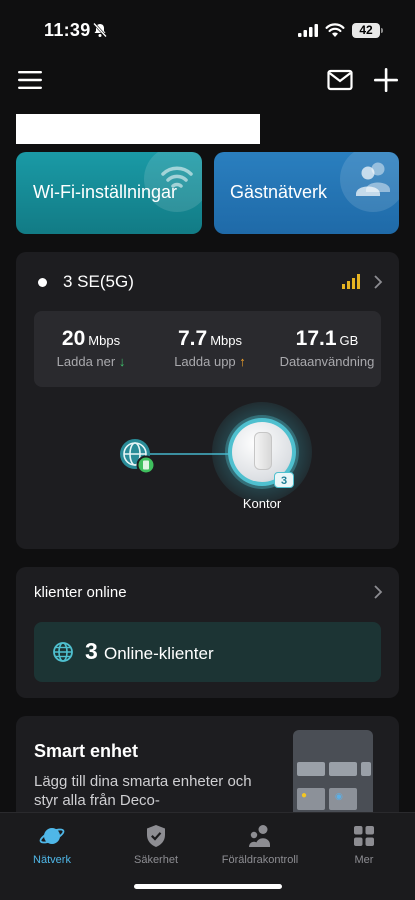 Image resolution: width=415 pixels, height=900 pixels. What do you see at coordinates (104, 340) in the screenshot?
I see `download-unit: Mbps` at bounding box center [104, 340].